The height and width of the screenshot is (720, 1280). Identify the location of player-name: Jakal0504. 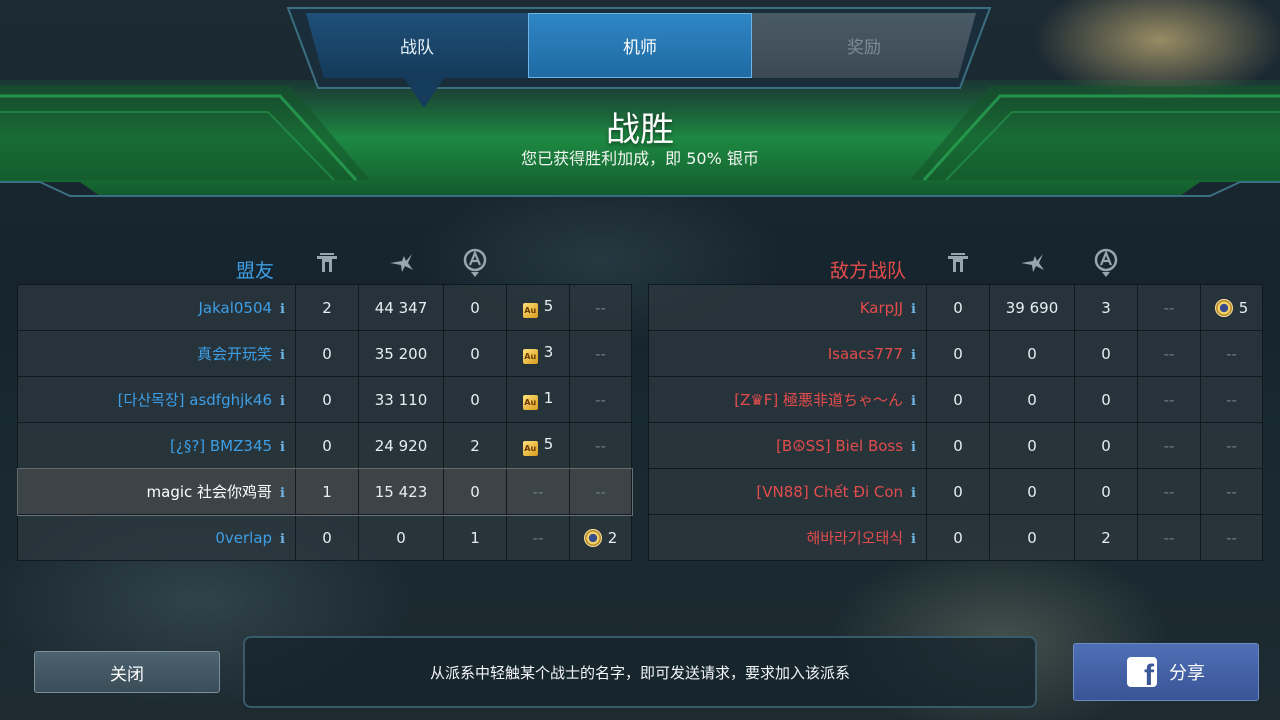
(235, 308).